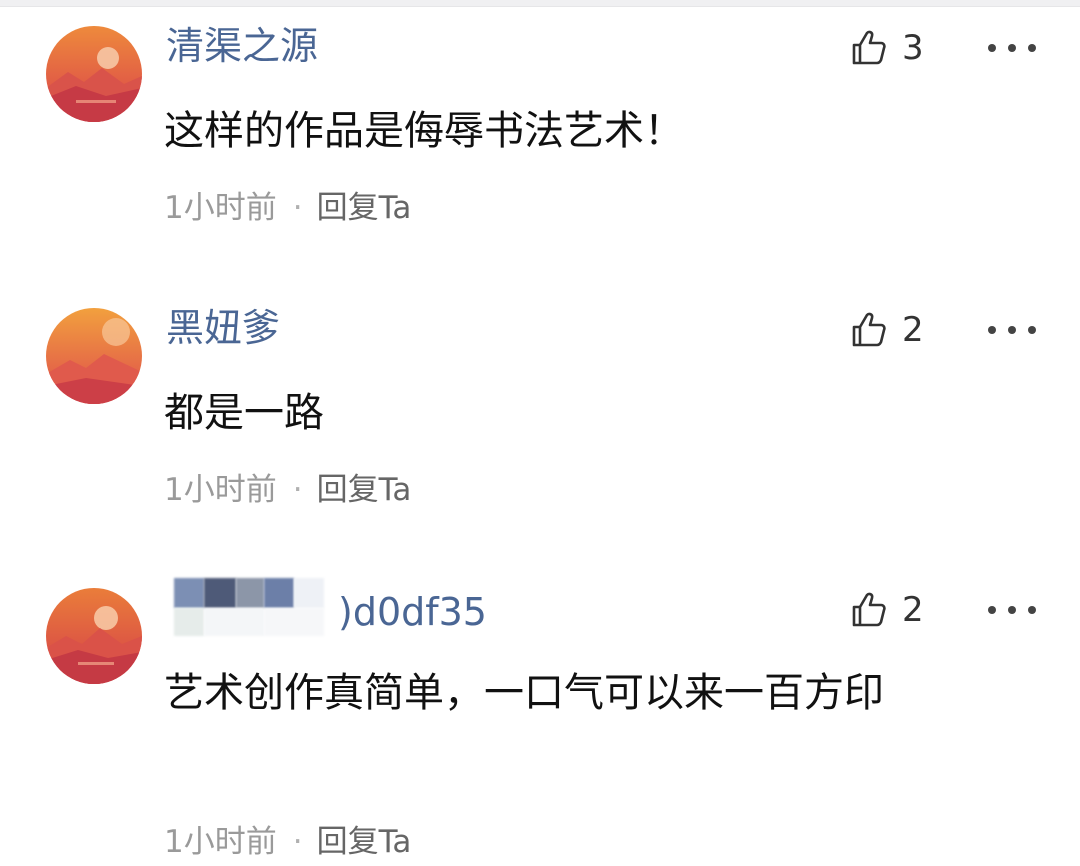 The width and height of the screenshot is (1080, 866). I want to click on username: 黑妞爹, so click(223, 328).